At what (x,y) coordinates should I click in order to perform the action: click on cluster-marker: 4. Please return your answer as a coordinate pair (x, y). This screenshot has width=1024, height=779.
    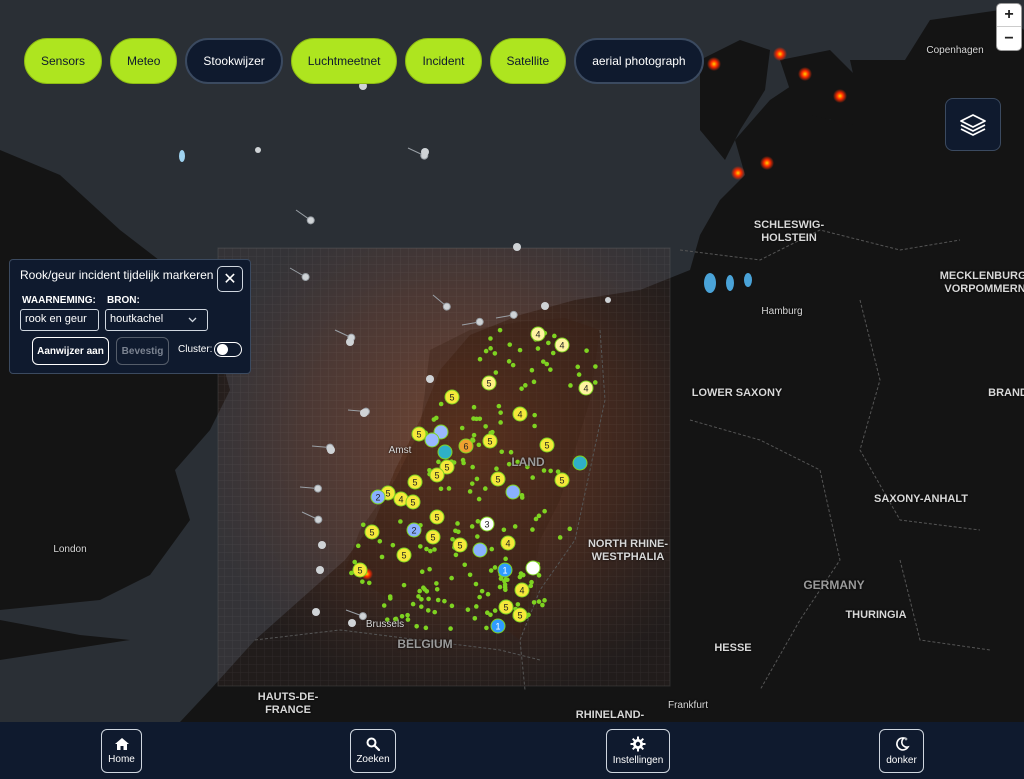
    Looking at the image, I should click on (522, 590).